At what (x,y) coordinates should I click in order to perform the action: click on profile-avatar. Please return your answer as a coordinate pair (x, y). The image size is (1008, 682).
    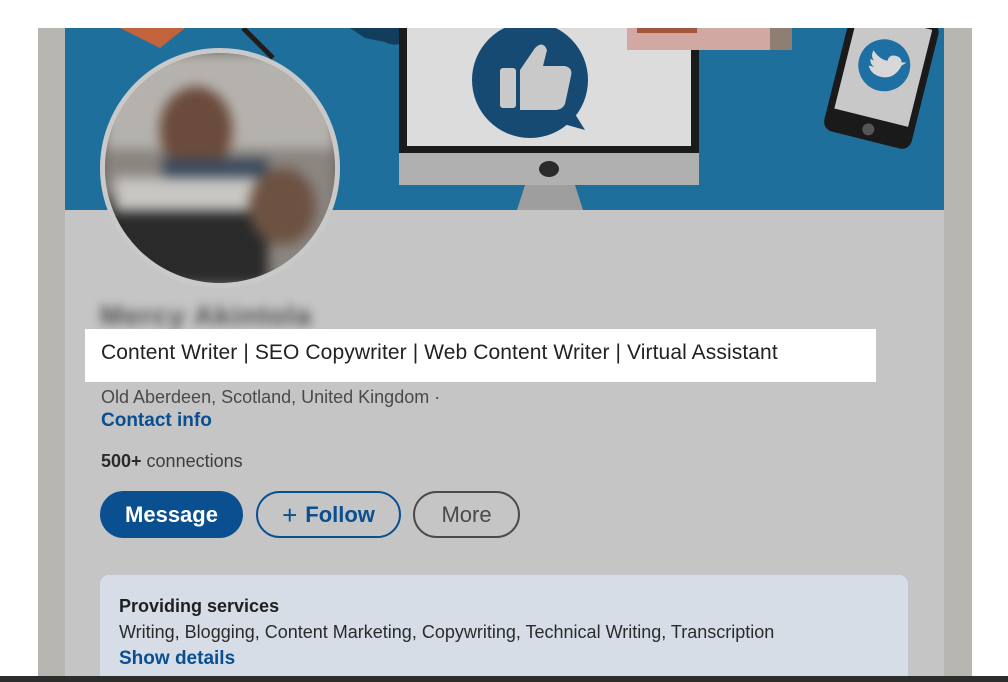
    Looking at the image, I should click on (220, 168).